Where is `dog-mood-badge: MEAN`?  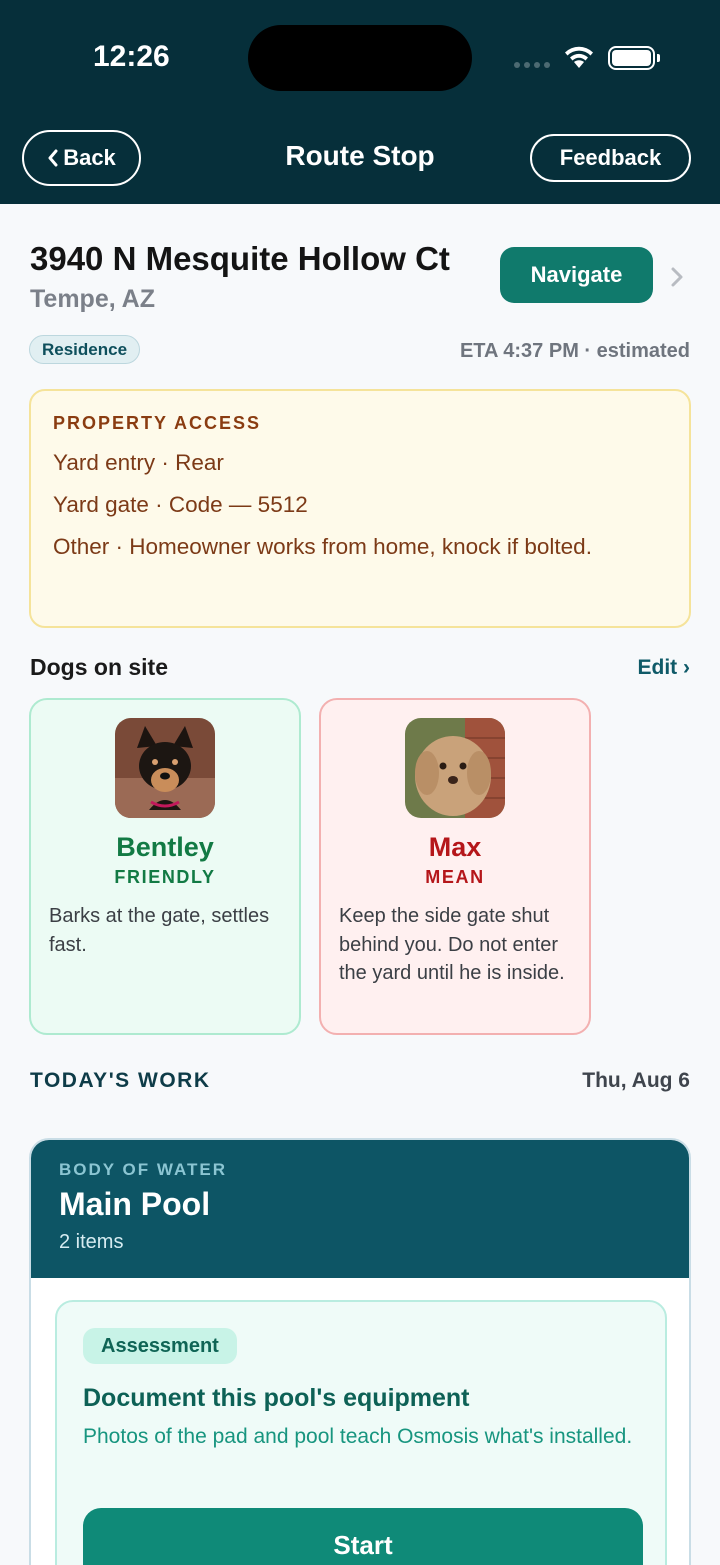
dog-mood-badge: MEAN is located at coordinates (455, 877).